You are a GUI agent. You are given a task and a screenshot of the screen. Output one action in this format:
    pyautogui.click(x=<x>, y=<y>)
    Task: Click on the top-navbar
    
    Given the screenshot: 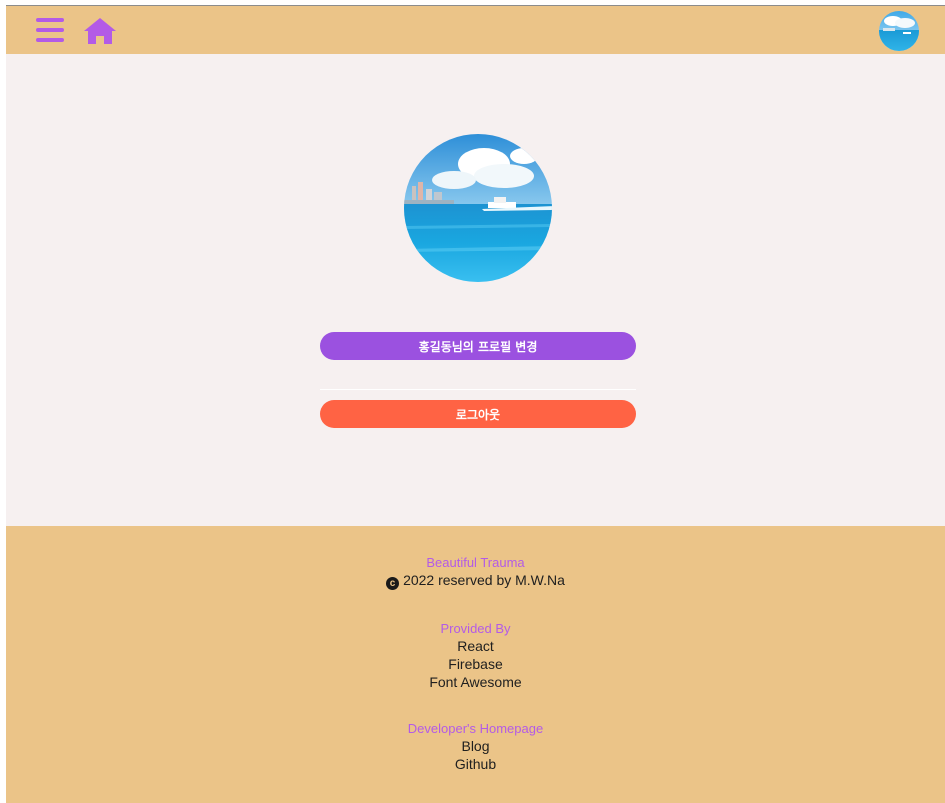 What is the action you would take?
    pyautogui.click(x=475, y=30)
    